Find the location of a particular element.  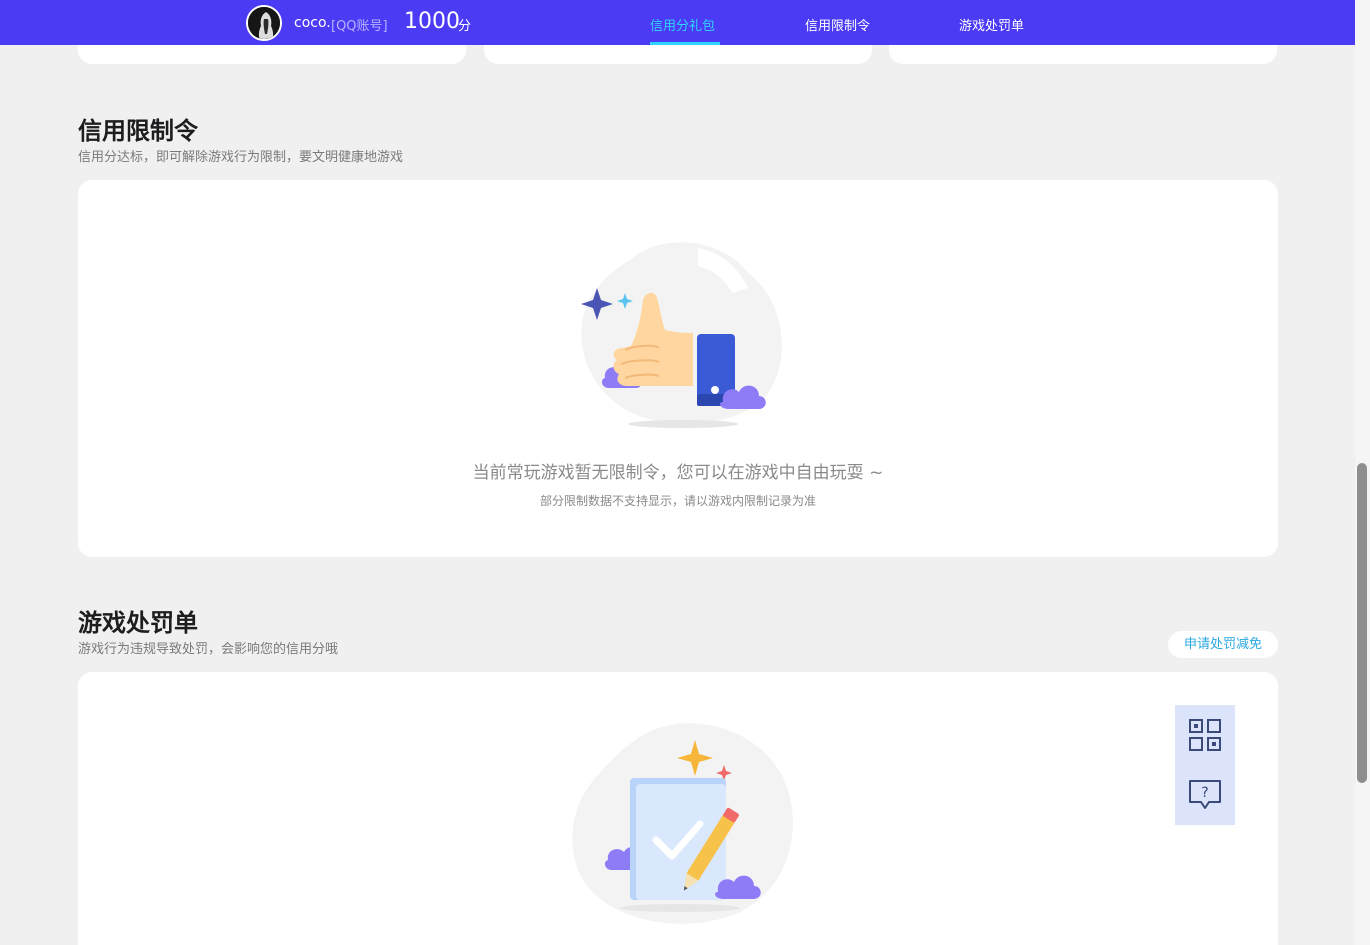

qrcode-icon is located at coordinates (1205, 735).